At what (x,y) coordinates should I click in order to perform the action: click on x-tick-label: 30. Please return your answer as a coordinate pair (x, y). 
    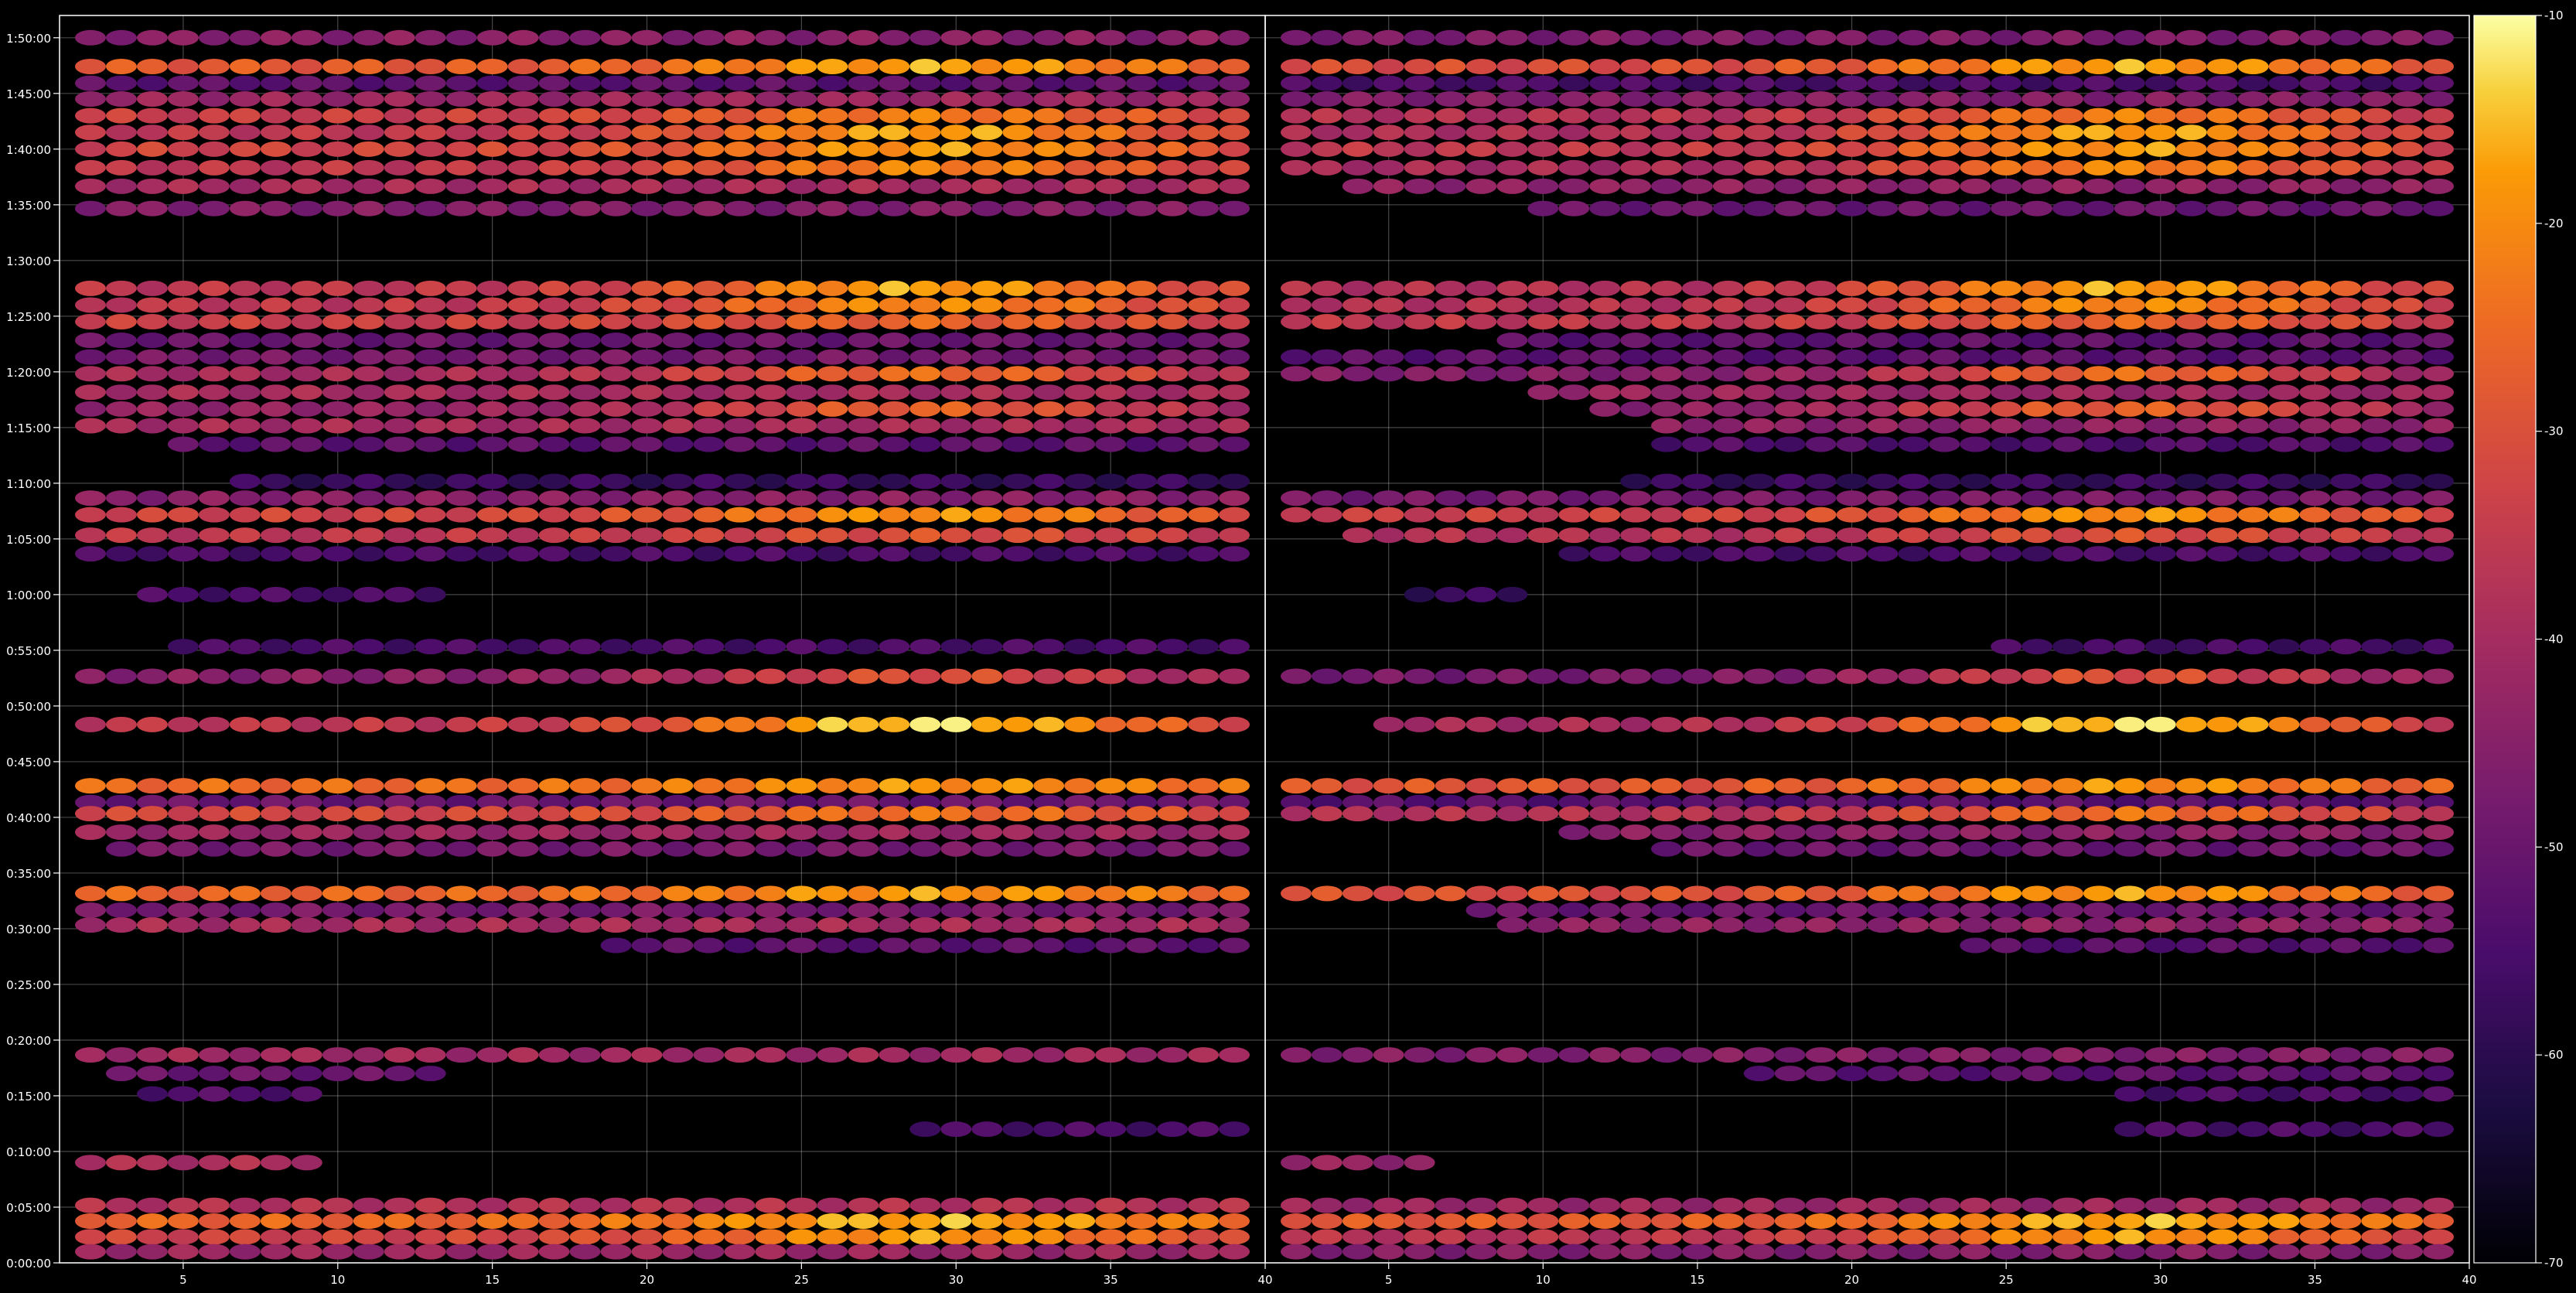
    Looking at the image, I should click on (957, 1280).